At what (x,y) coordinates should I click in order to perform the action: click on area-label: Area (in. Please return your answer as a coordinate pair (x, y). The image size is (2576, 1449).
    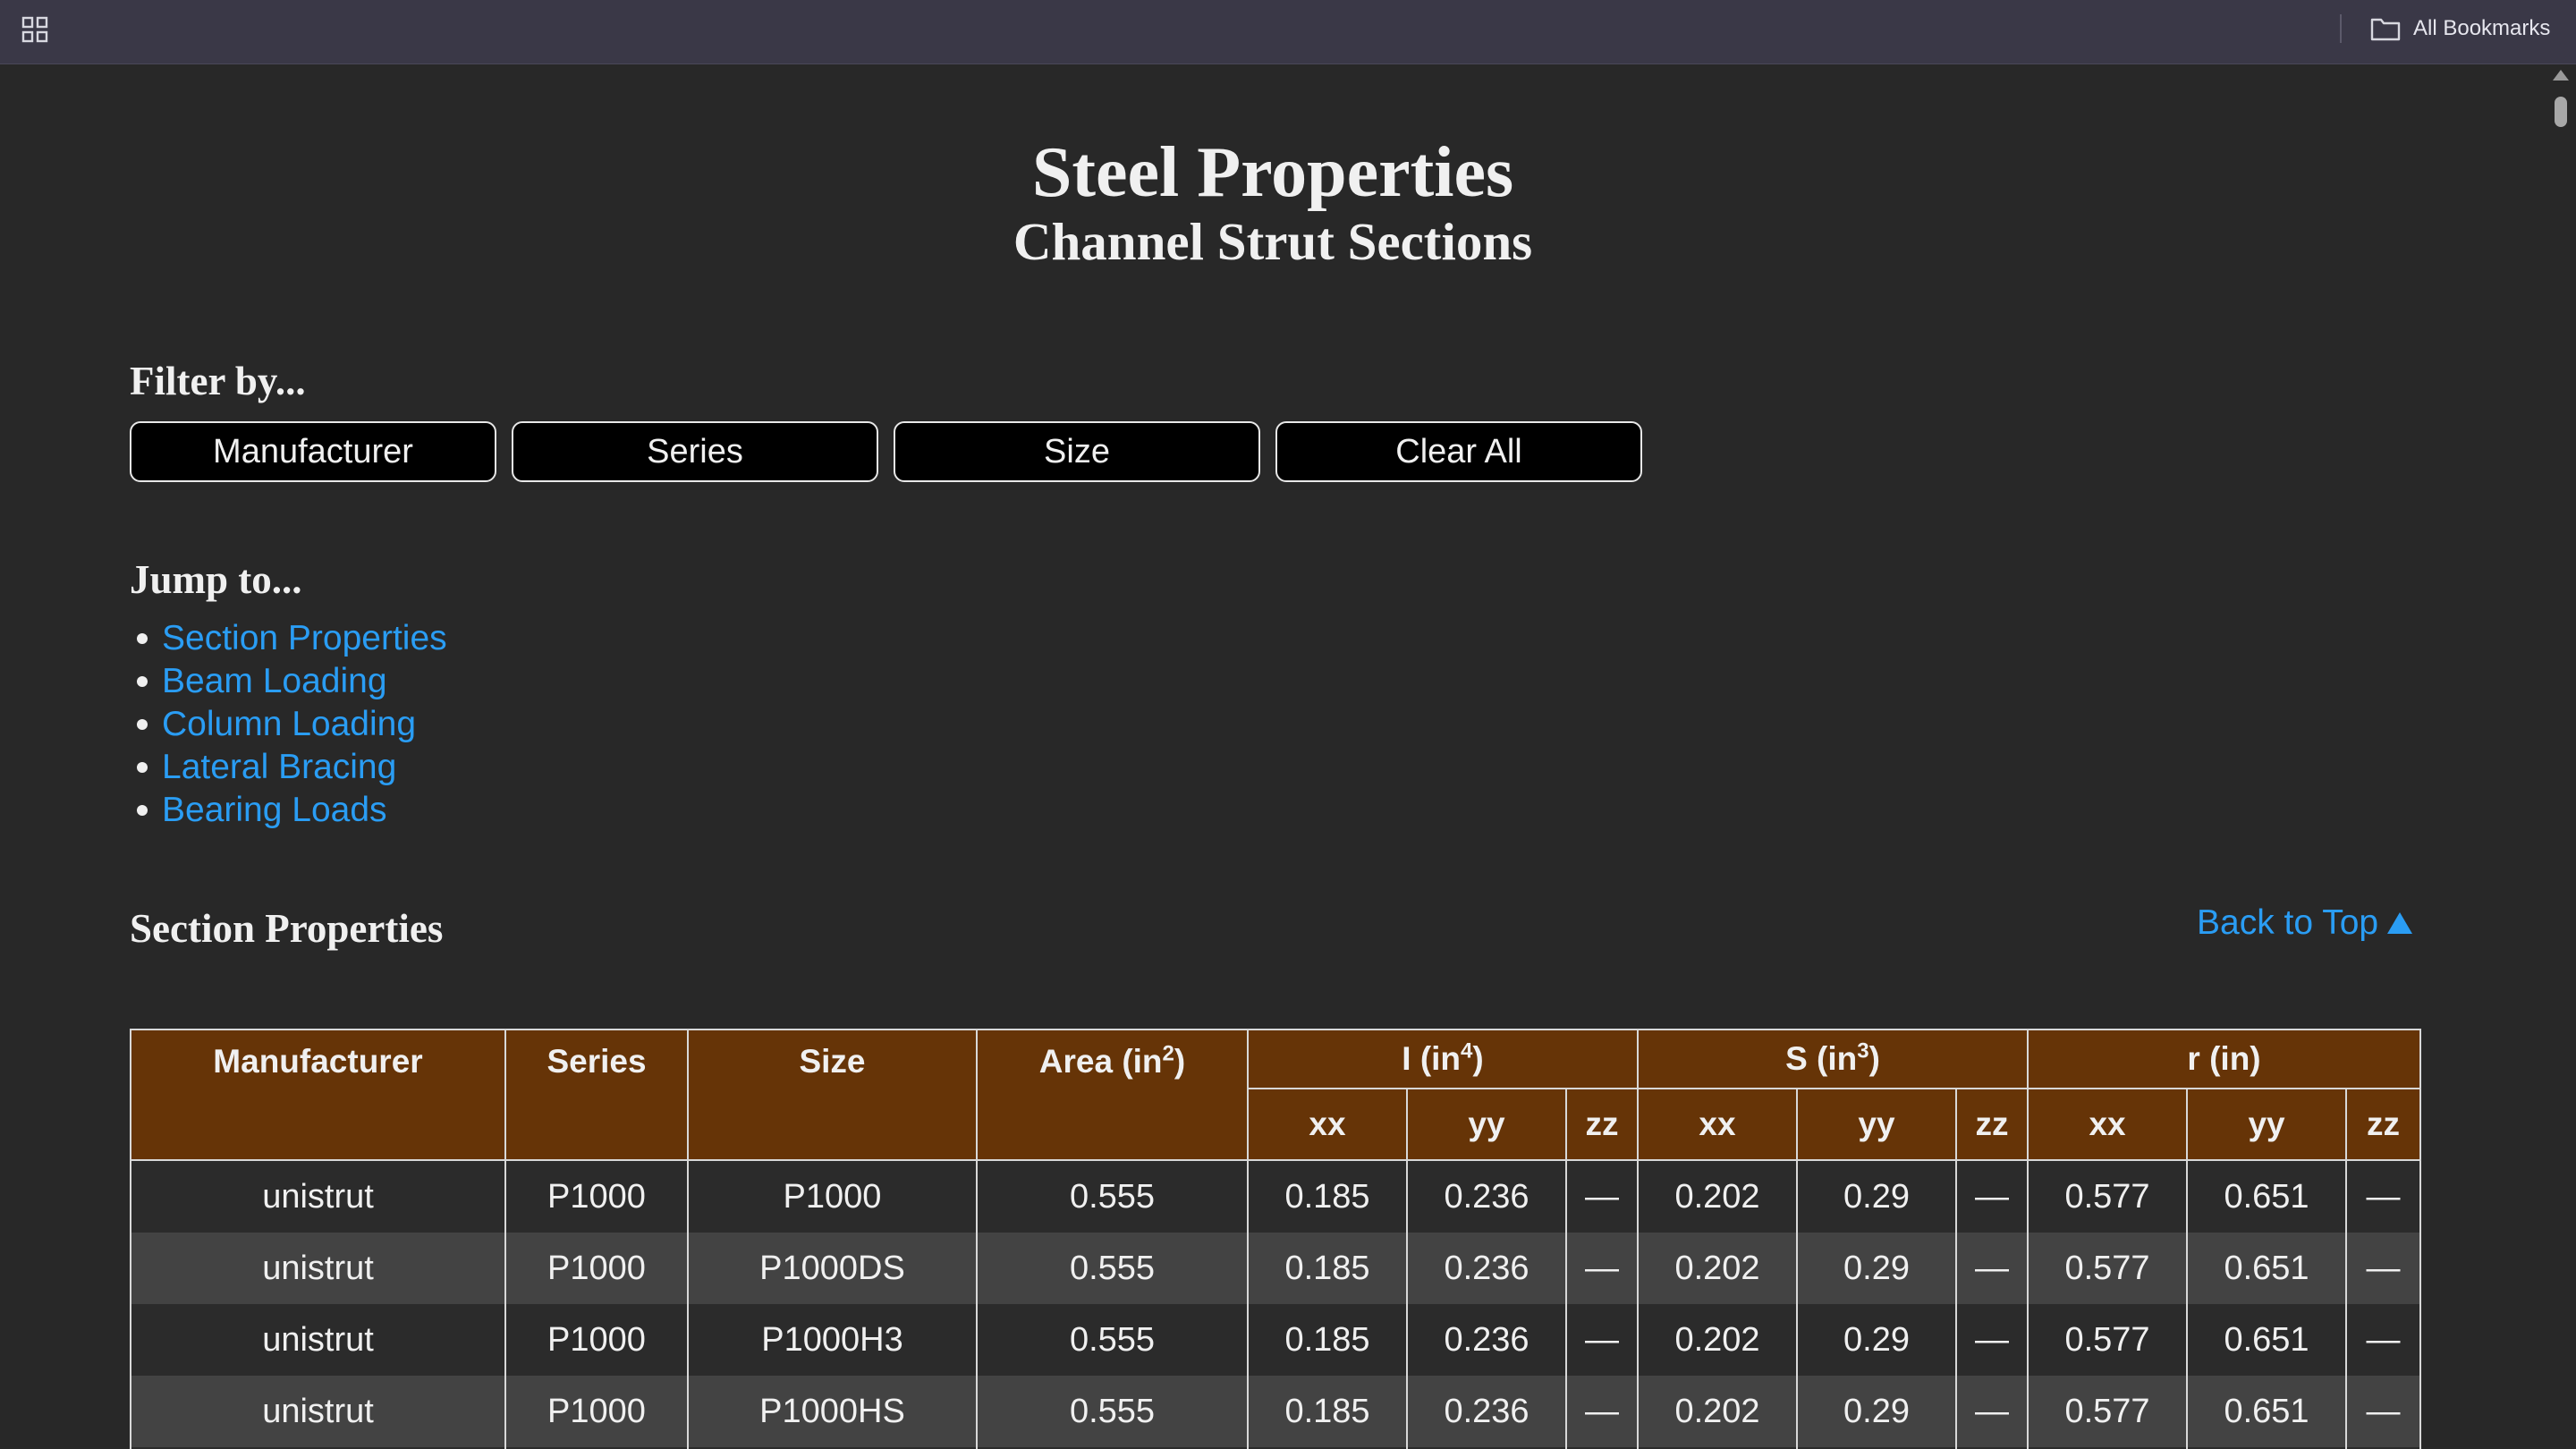
    Looking at the image, I should click on (1100, 1061).